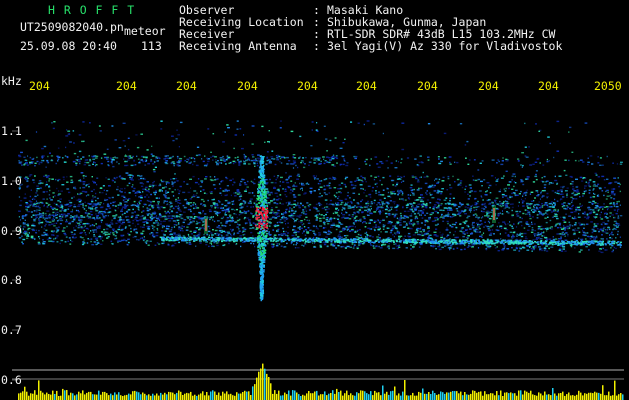  I want to click on freq-tick-label: 0.8, so click(11, 280).